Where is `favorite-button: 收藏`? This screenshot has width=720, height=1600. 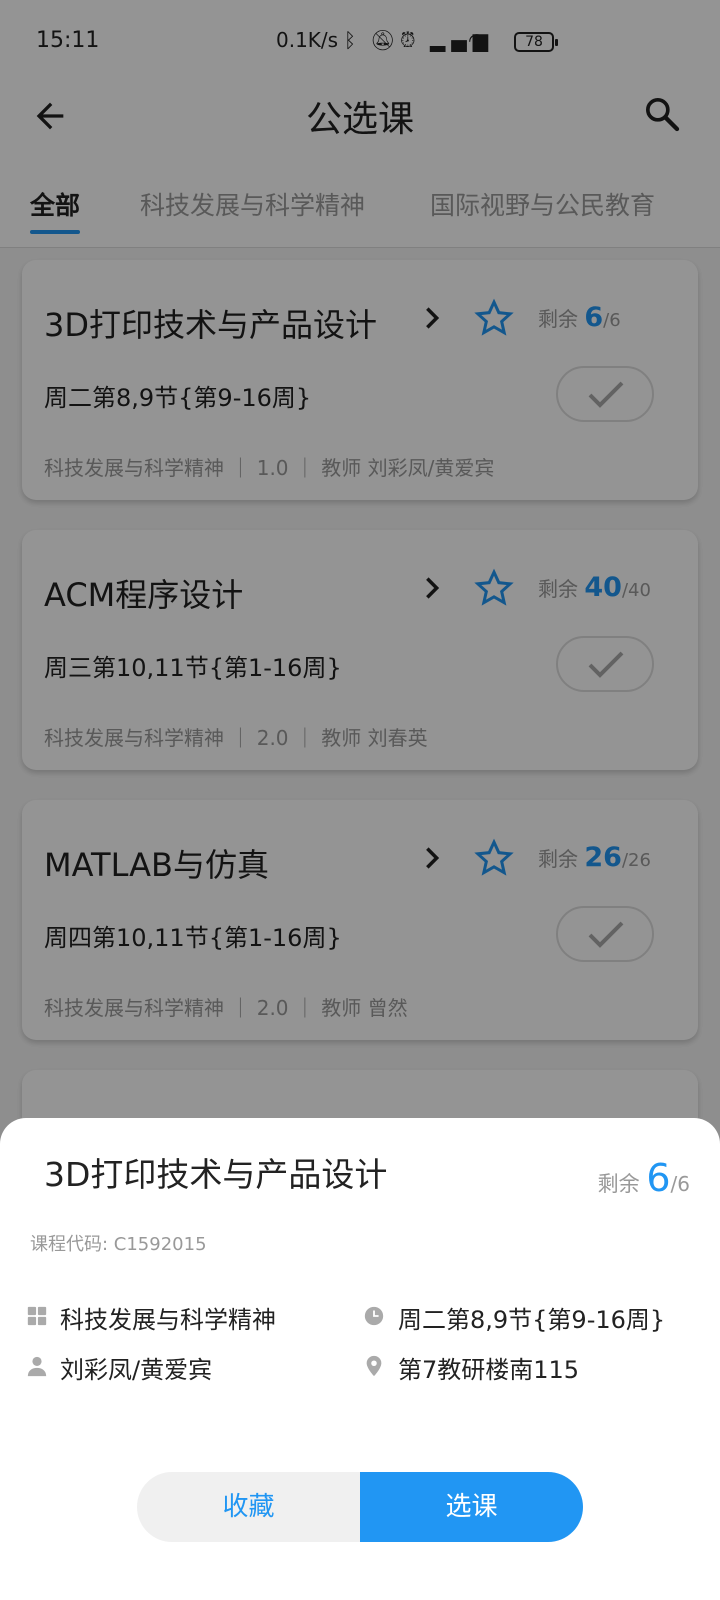 favorite-button: 收藏 is located at coordinates (248, 1507).